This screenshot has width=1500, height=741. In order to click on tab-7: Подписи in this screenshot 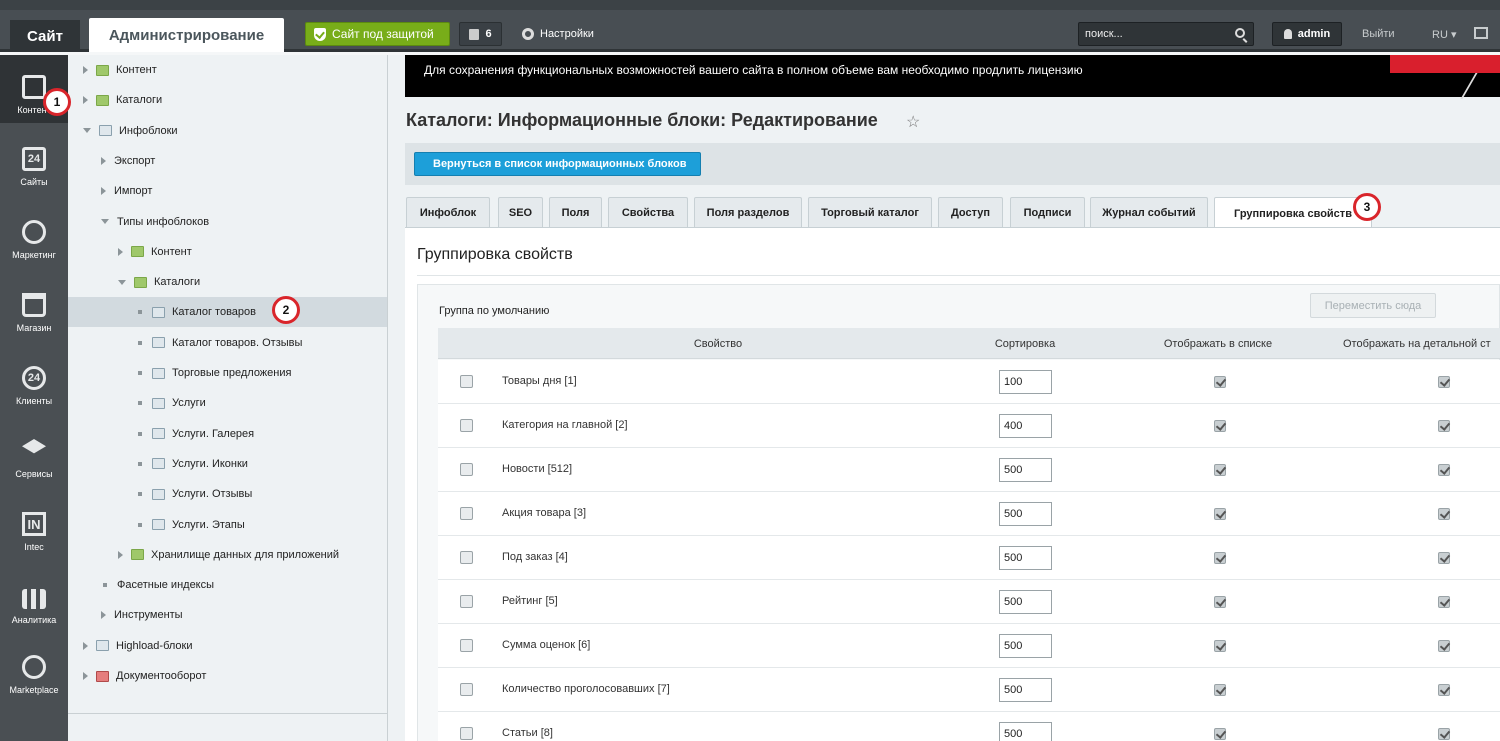, I will do `click(1047, 212)`.